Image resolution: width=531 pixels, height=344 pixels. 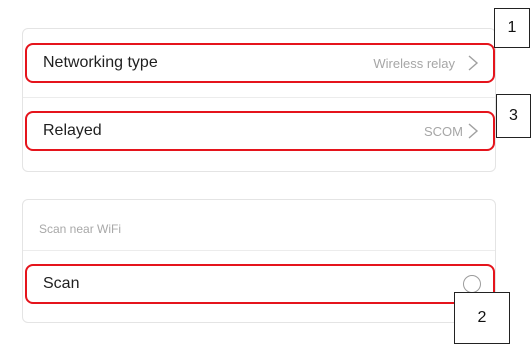 I want to click on callout-3: 3, so click(x=513, y=116).